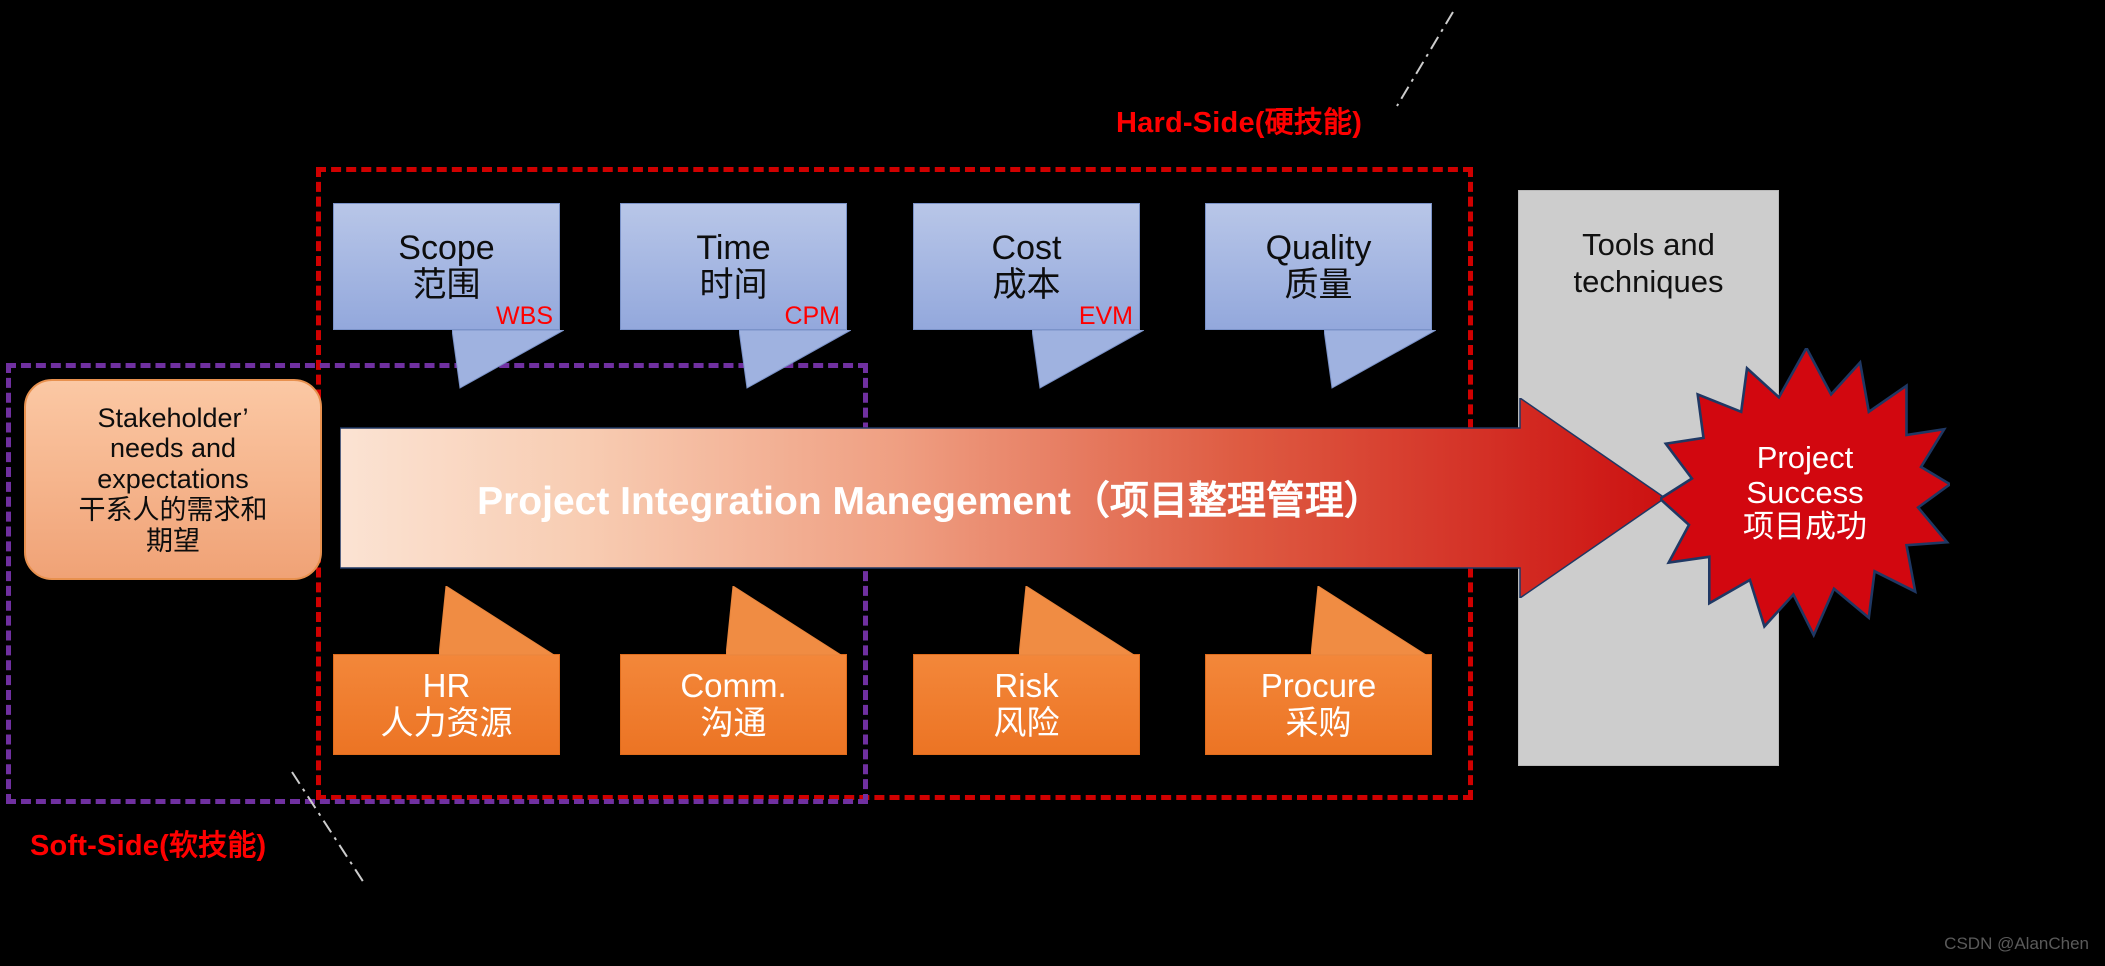  I want to click on hard-skill-cost-en: Cost, so click(1026, 247).